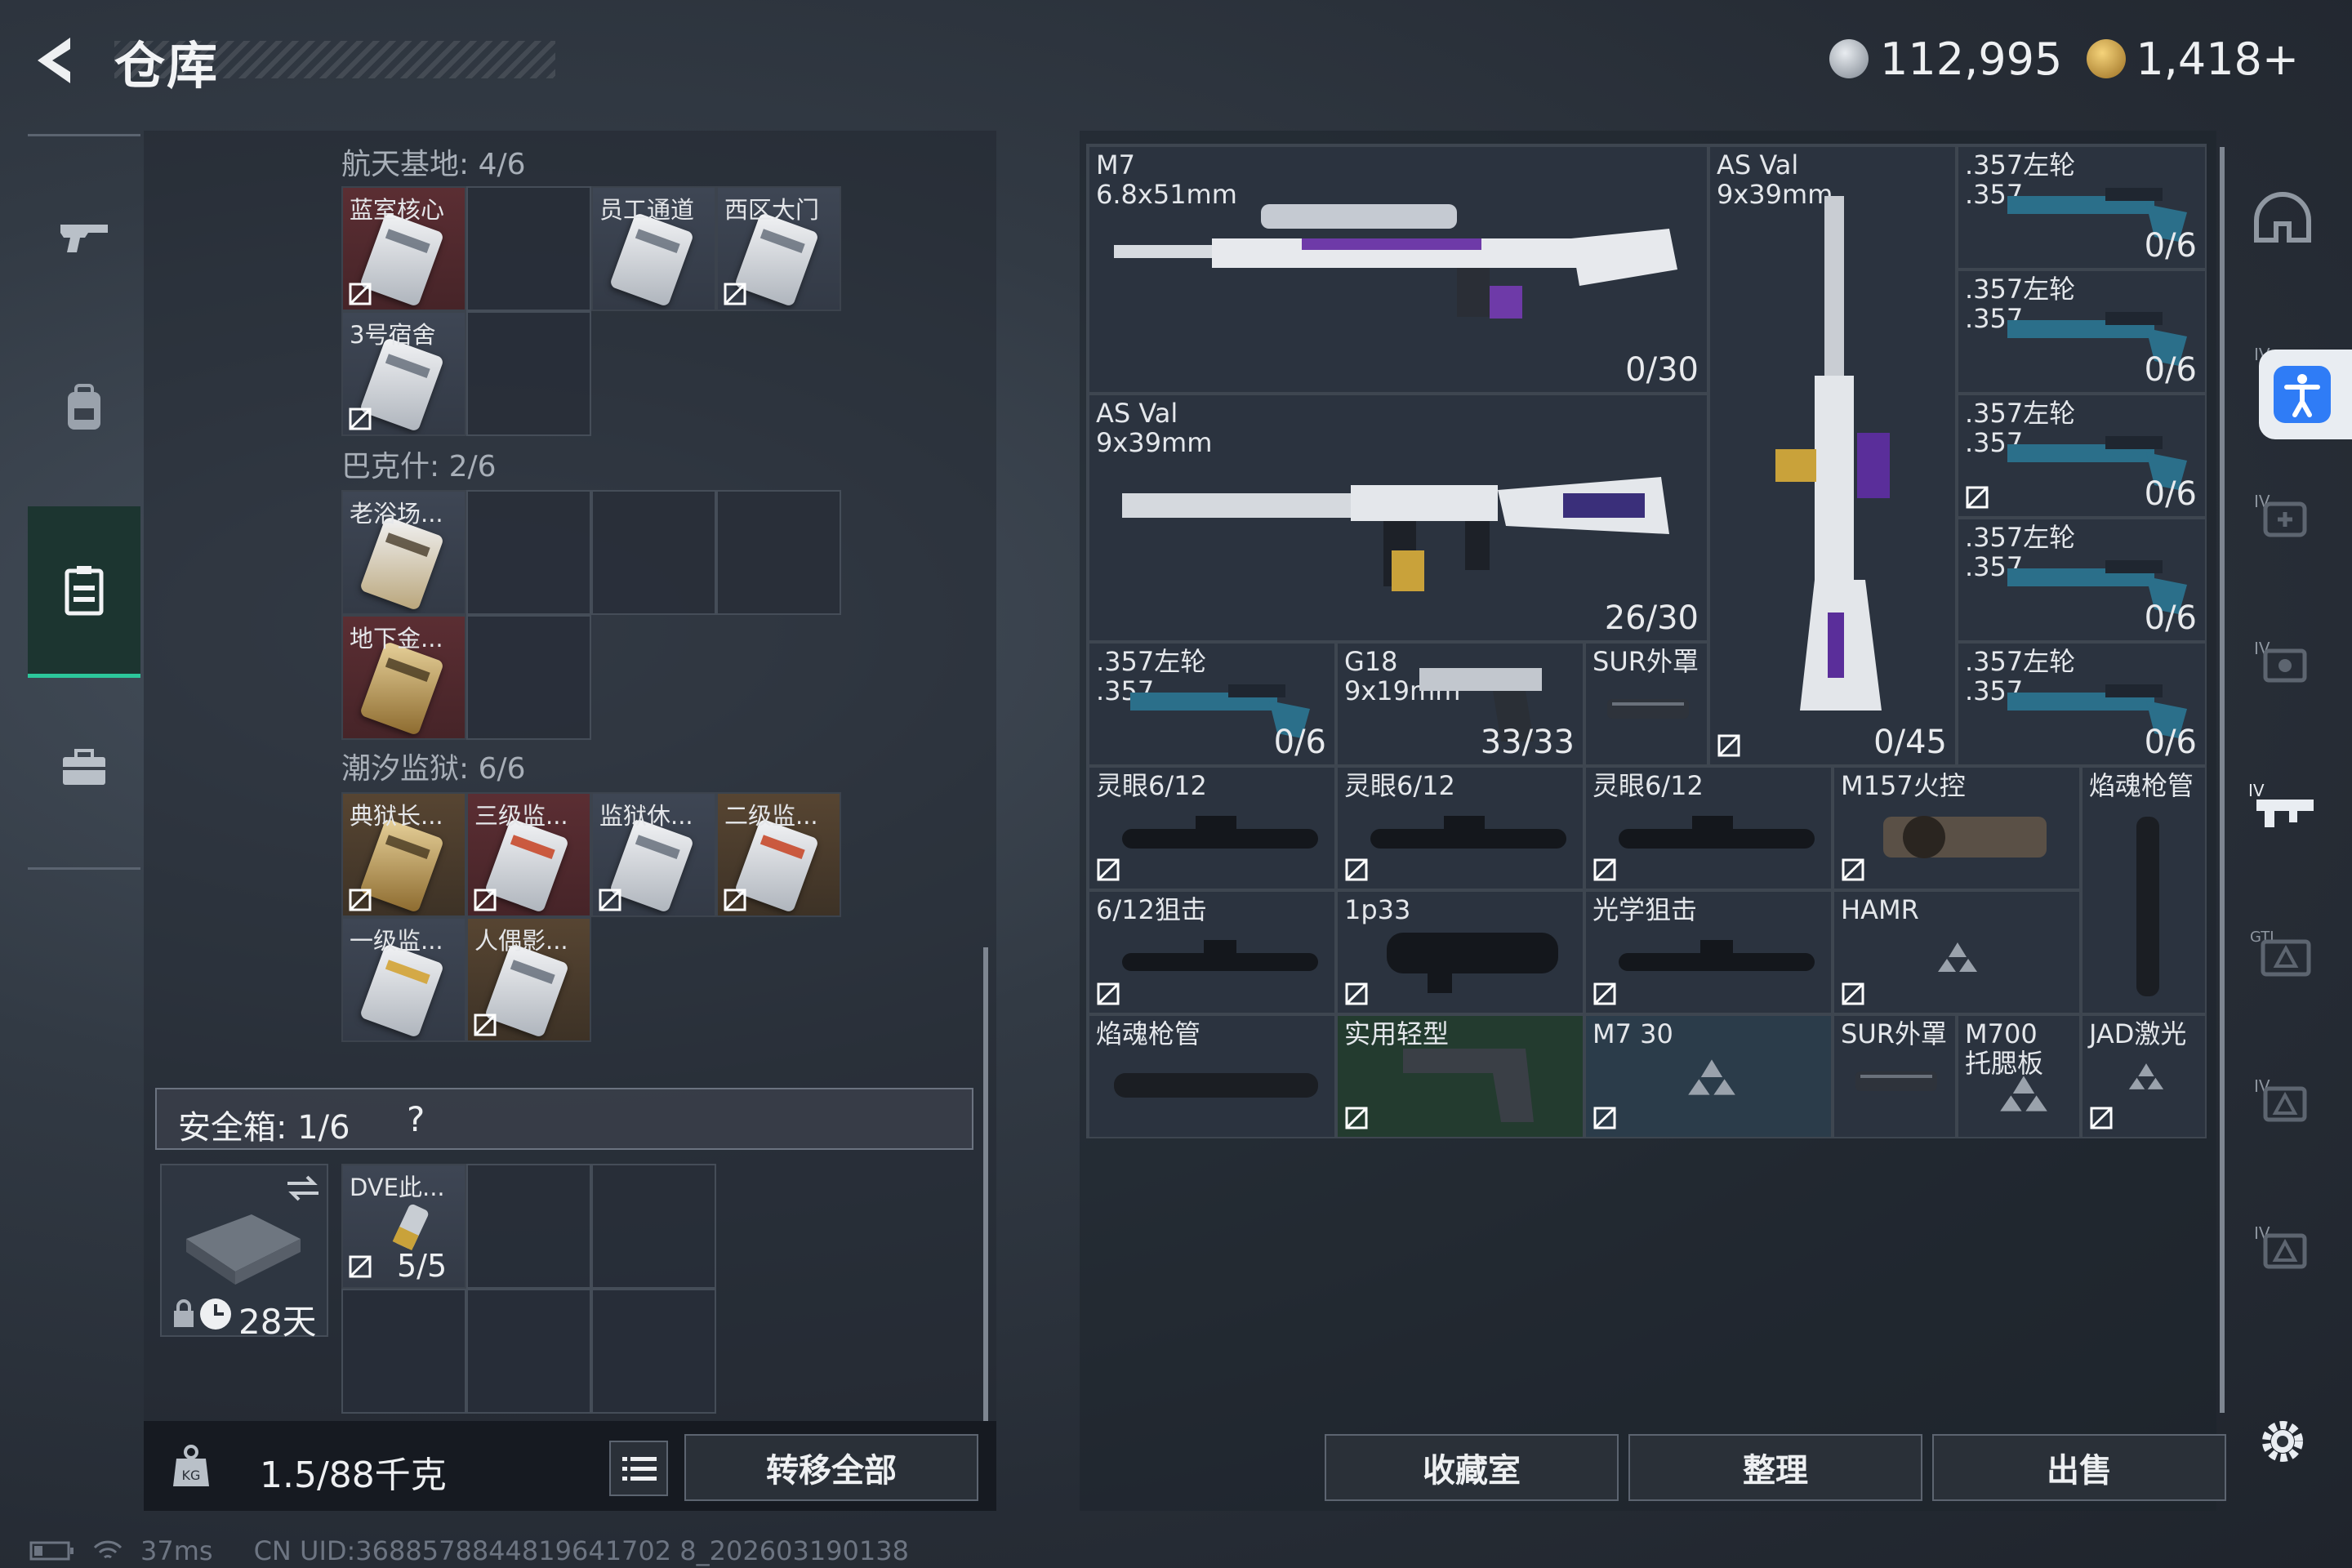  What do you see at coordinates (416, 1119) in the screenshot?
I see `help-icon: ?` at bounding box center [416, 1119].